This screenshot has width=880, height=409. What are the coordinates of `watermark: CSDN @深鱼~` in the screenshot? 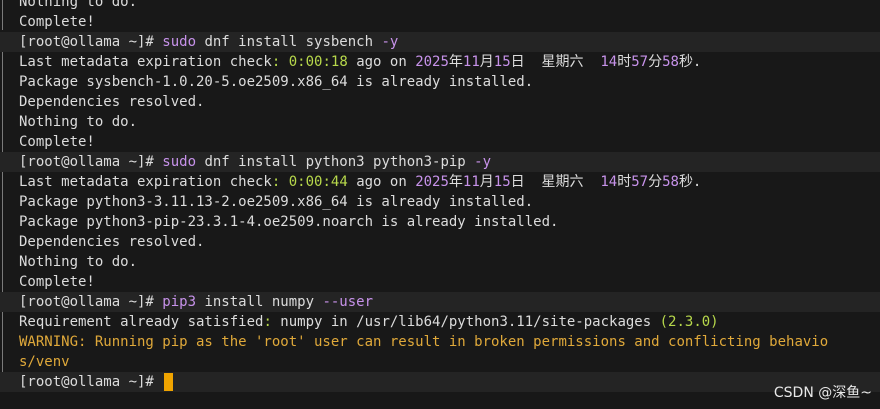 It's located at (822, 393).